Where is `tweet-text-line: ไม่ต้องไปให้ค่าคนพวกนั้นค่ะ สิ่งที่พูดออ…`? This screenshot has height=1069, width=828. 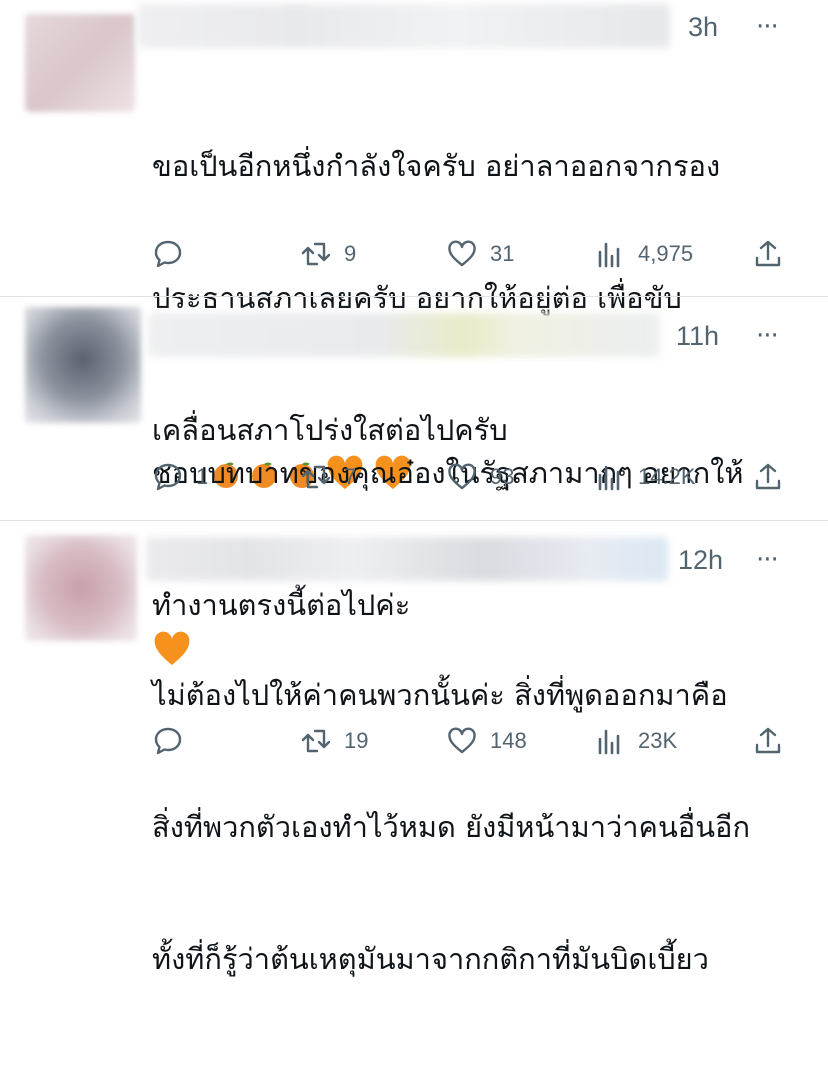 tweet-text-line: ไม่ต้องไปให้ค่าคนพวกนั้นค่ะ สิ่งที่พูดออ… is located at coordinates (440, 695).